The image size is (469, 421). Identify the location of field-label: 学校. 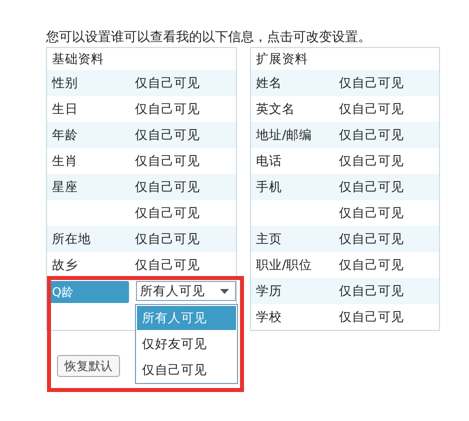
(291, 317).